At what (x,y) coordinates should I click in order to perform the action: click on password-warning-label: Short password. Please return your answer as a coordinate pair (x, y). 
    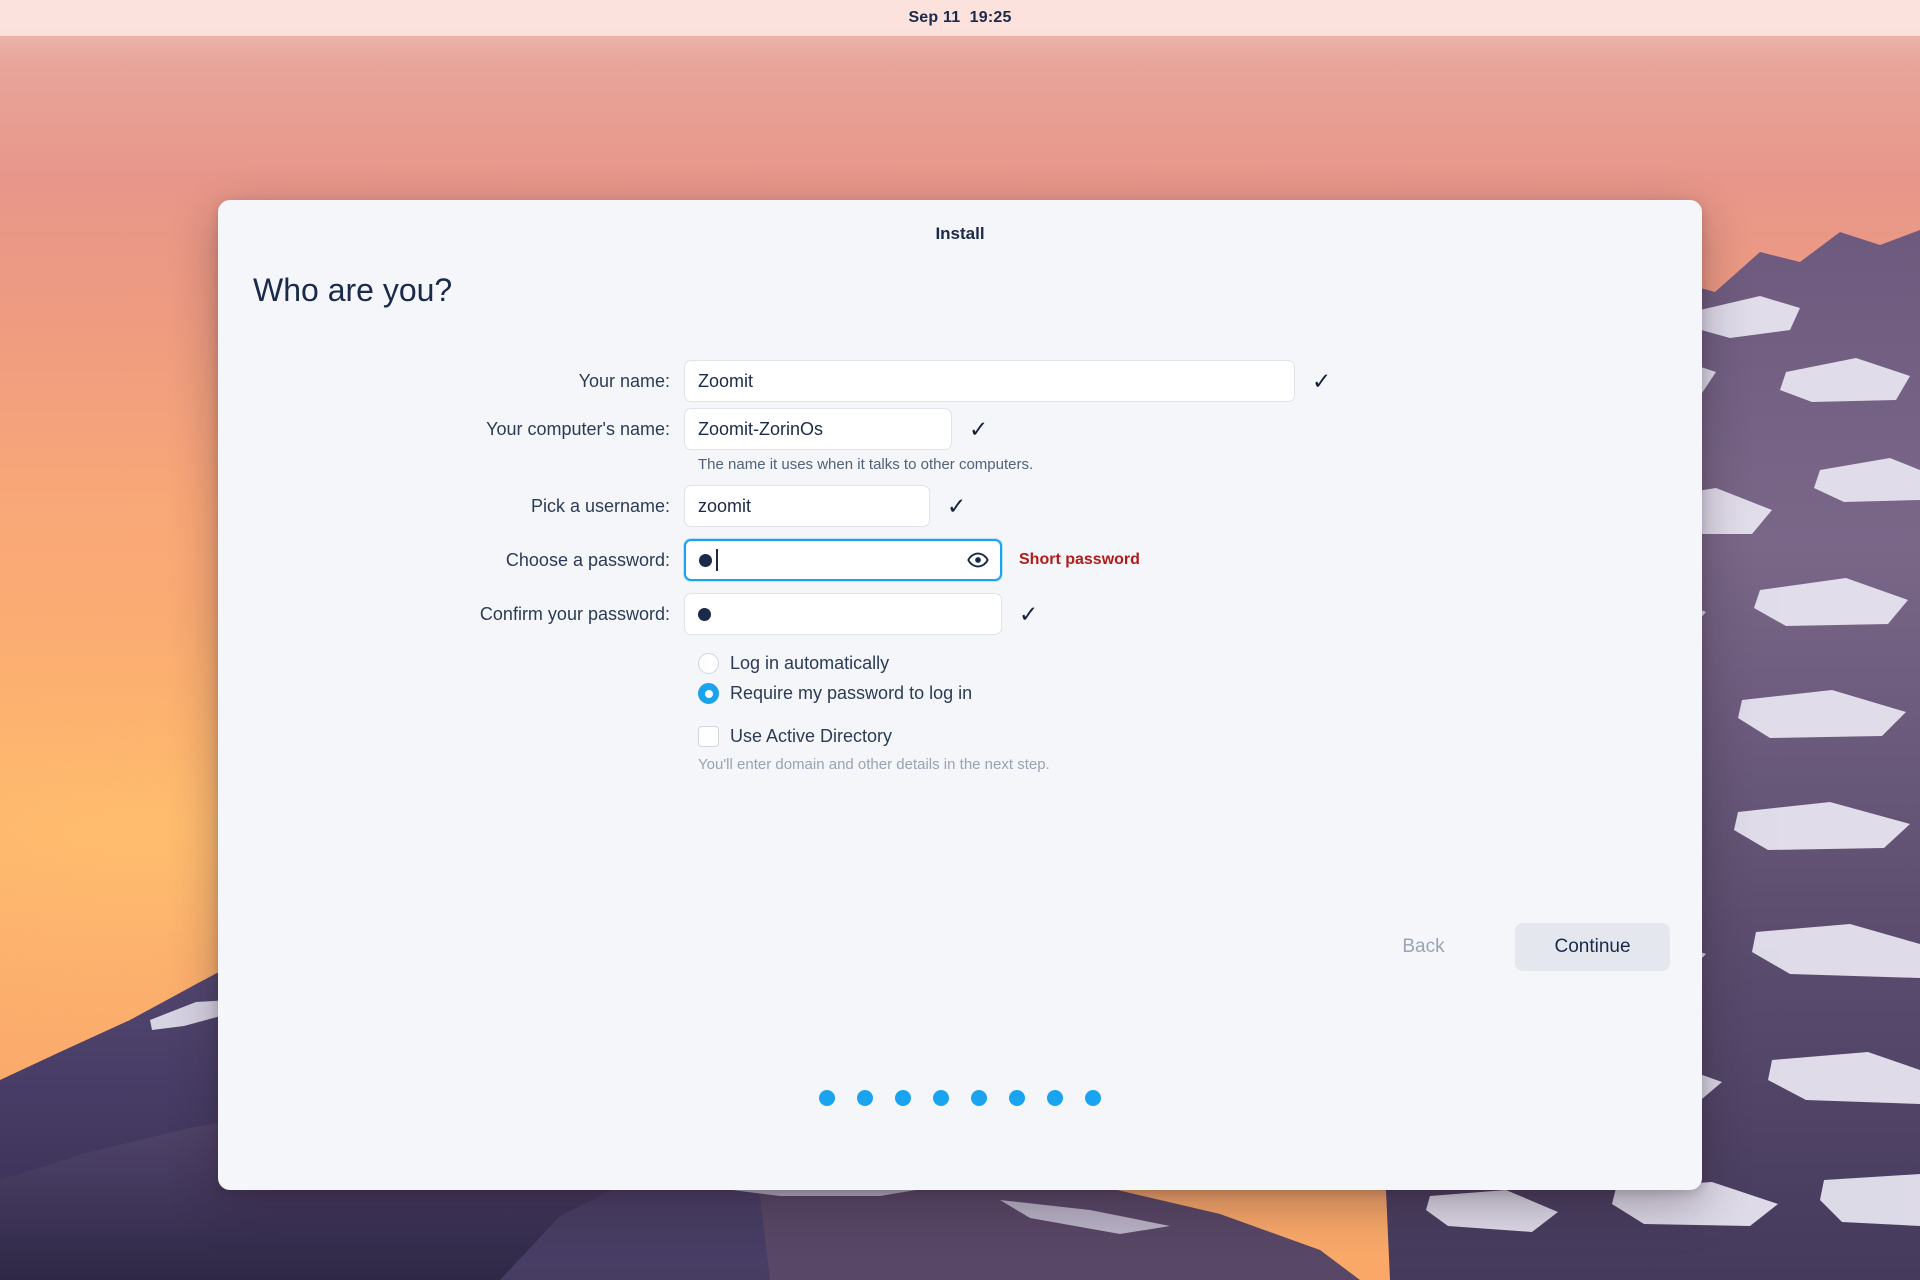
    Looking at the image, I should click on (1079, 559).